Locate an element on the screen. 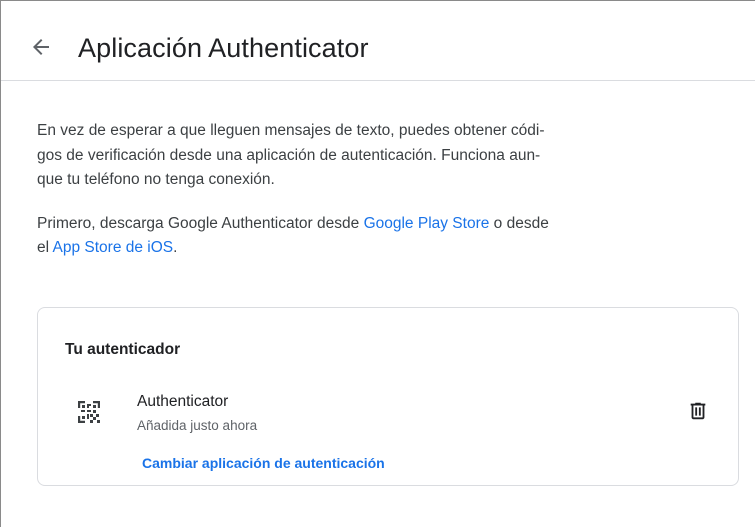  download-text-suffix: . is located at coordinates (175, 247).